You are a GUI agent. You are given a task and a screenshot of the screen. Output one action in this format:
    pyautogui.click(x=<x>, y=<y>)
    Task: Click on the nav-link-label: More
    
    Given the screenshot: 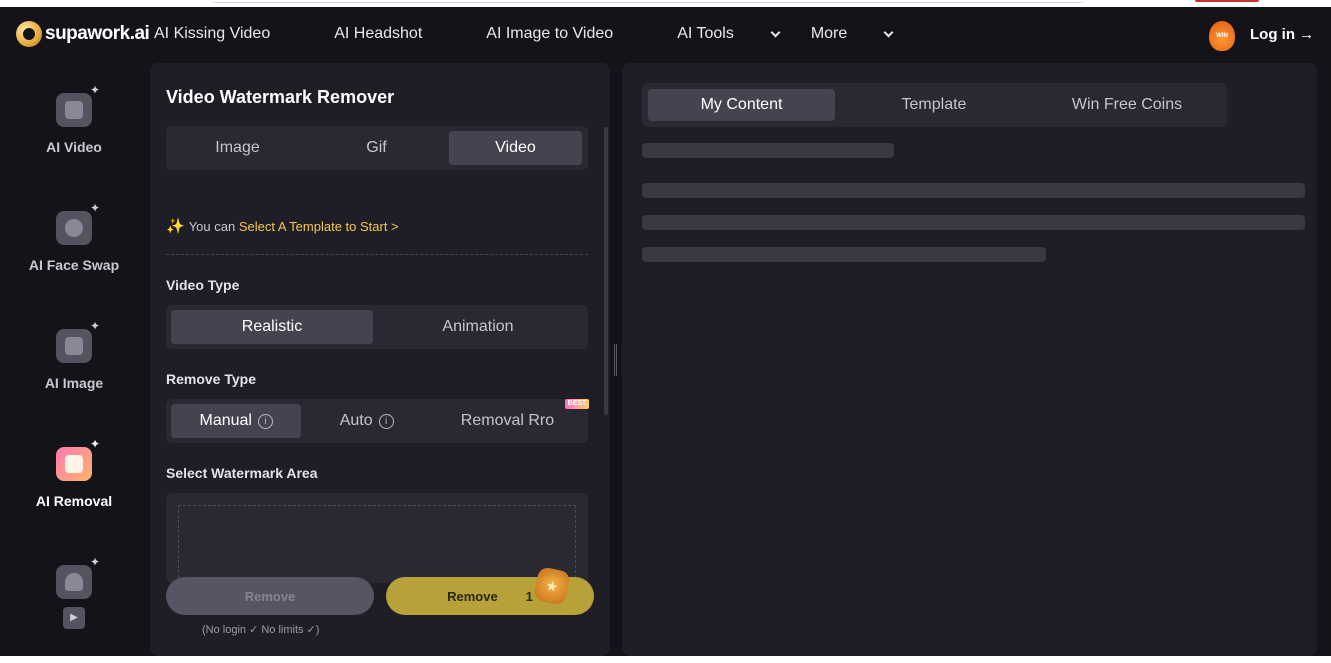 What is the action you would take?
    pyautogui.click(x=829, y=33)
    